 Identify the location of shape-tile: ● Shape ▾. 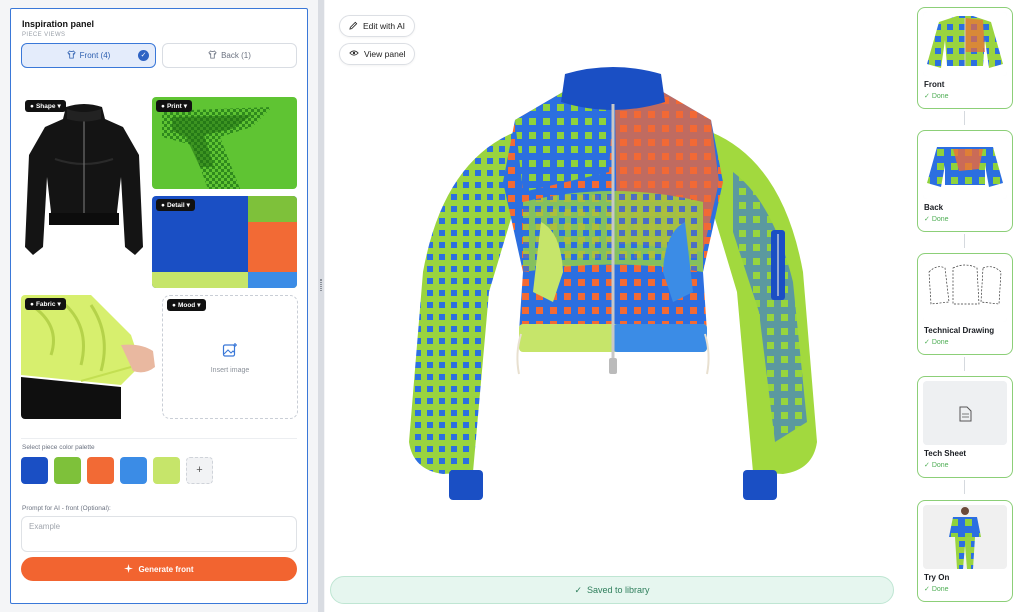
(84, 188).